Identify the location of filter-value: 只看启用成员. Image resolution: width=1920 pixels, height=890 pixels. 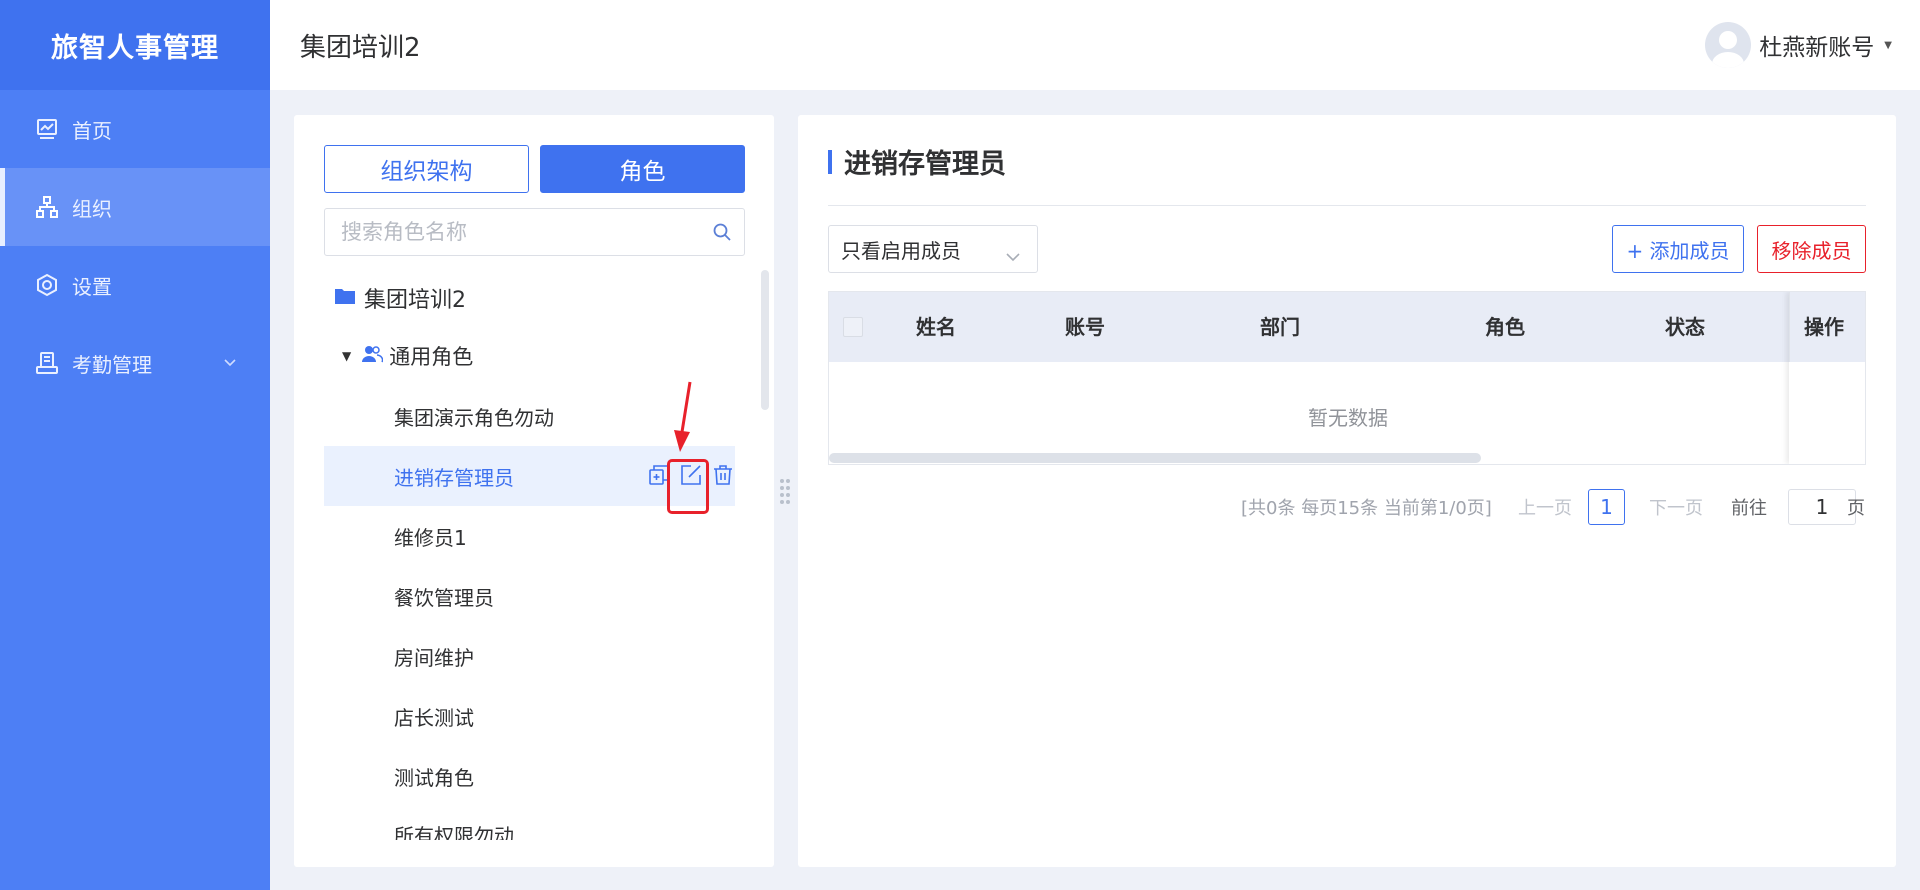
(901, 250).